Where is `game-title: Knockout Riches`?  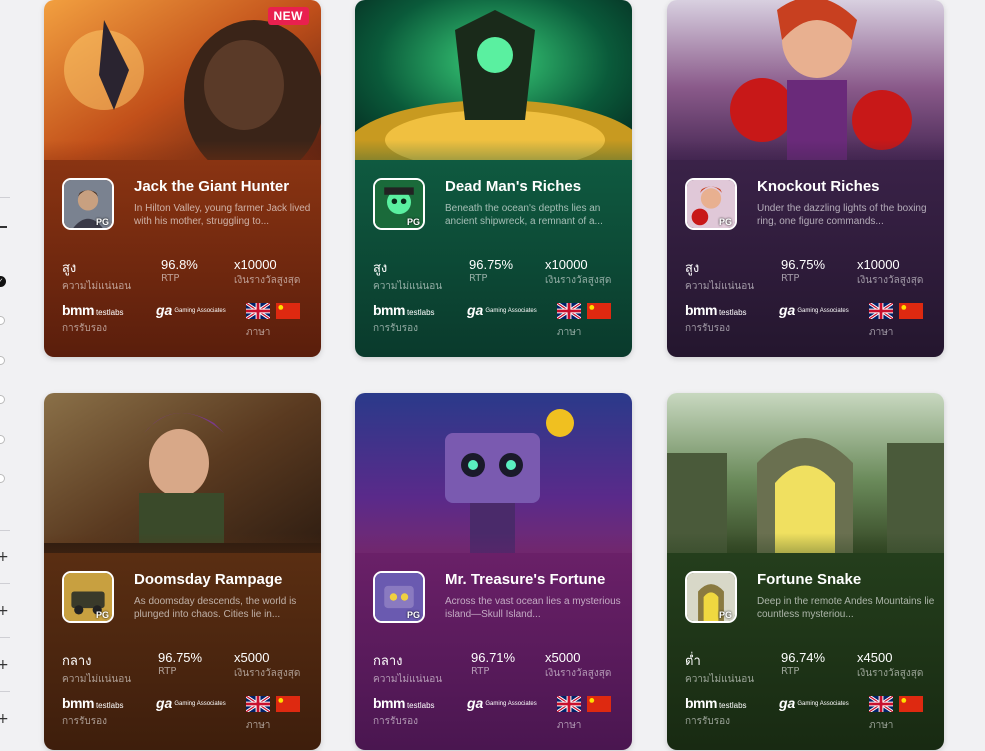 game-title: Knockout Riches is located at coordinates (818, 186).